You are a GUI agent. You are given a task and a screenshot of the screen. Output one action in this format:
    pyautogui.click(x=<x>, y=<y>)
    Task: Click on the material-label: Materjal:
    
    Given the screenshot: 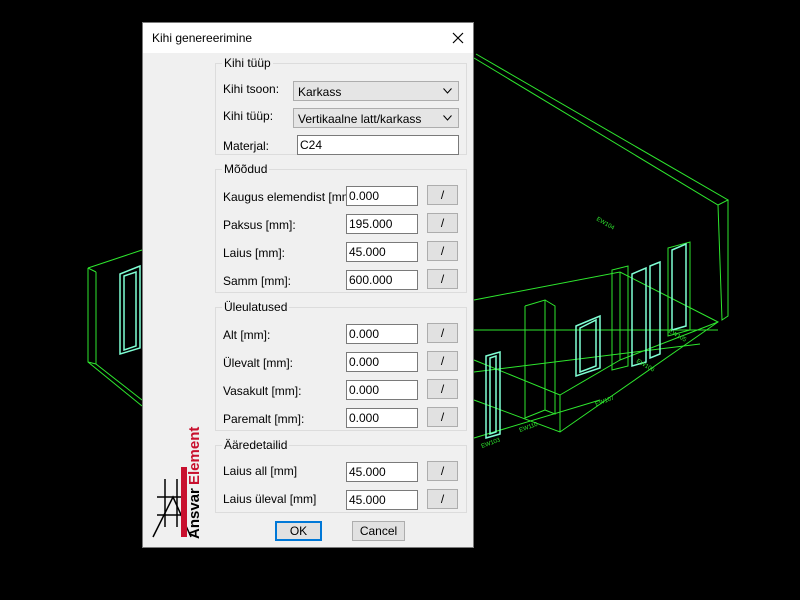 What is the action you would take?
    pyautogui.click(x=246, y=146)
    